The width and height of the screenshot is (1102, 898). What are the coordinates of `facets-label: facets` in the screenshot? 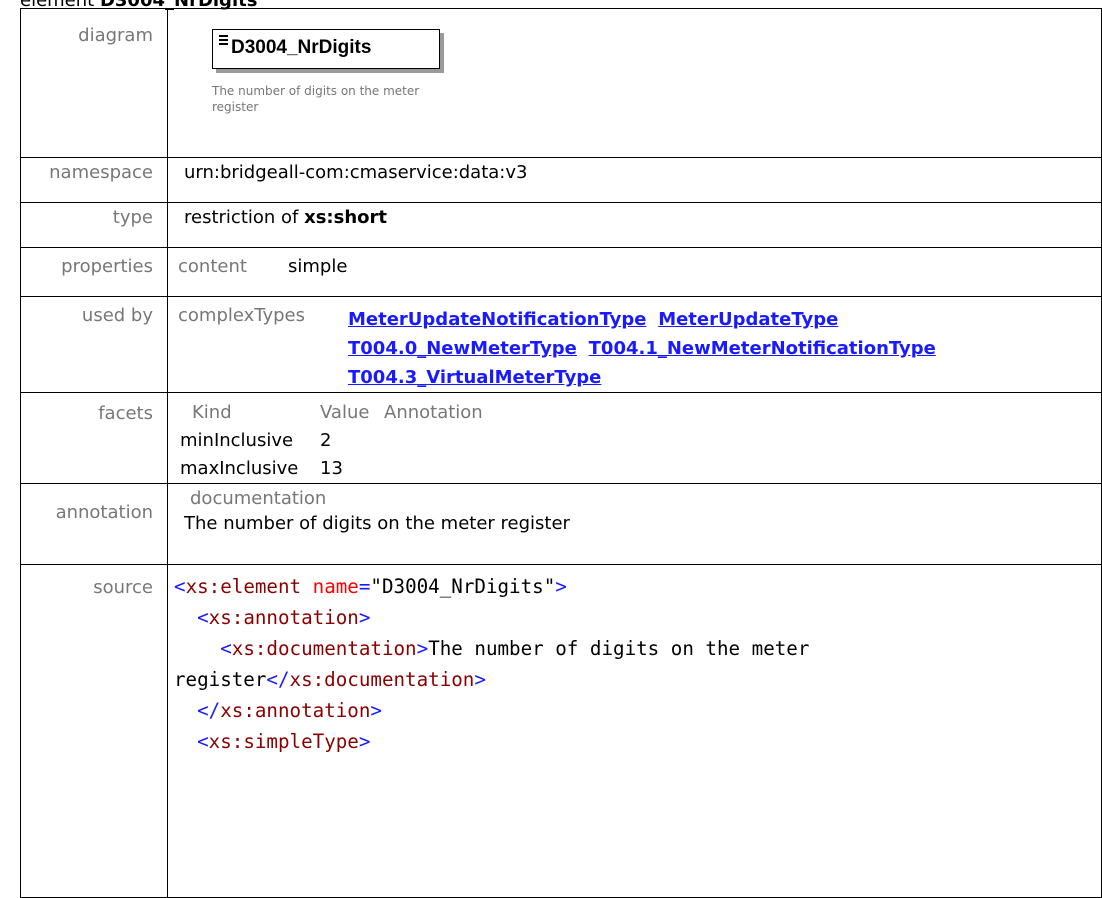 It's located at (94, 438).